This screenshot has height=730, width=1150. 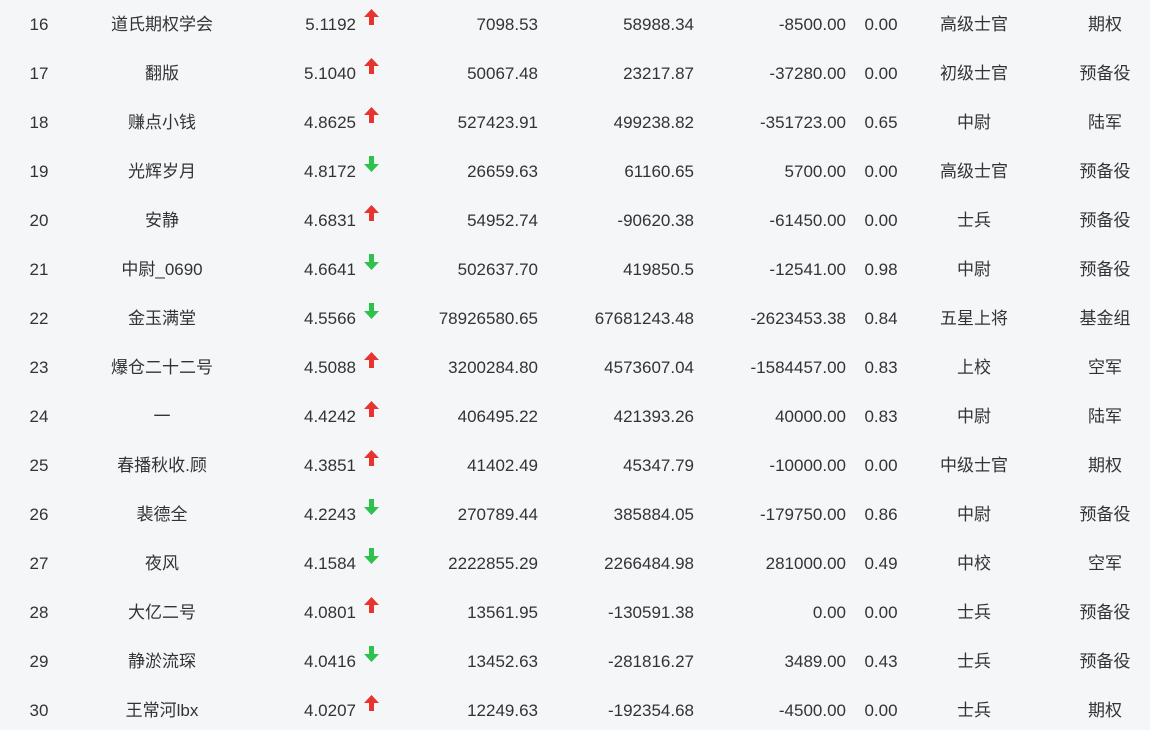 I want to click on value-col-1: 54952.74, so click(x=502, y=220).